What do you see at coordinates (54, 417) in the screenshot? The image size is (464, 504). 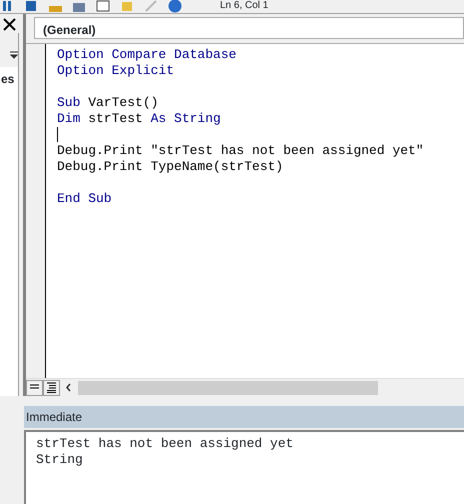 I see `immediate-title: Immediate` at bounding box center [54, 417].